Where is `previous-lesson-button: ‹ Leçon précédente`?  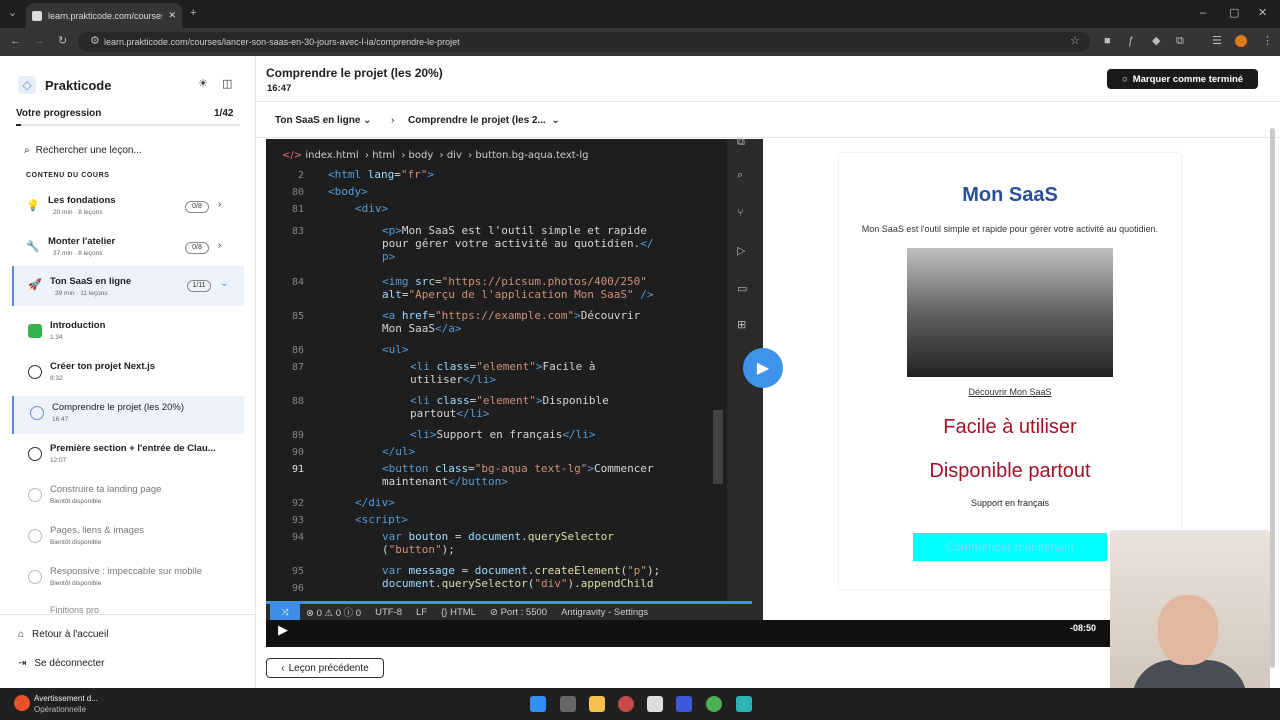 previous-lesson-button: ‹ Leçon précédente is located at coordinates (325, 668).